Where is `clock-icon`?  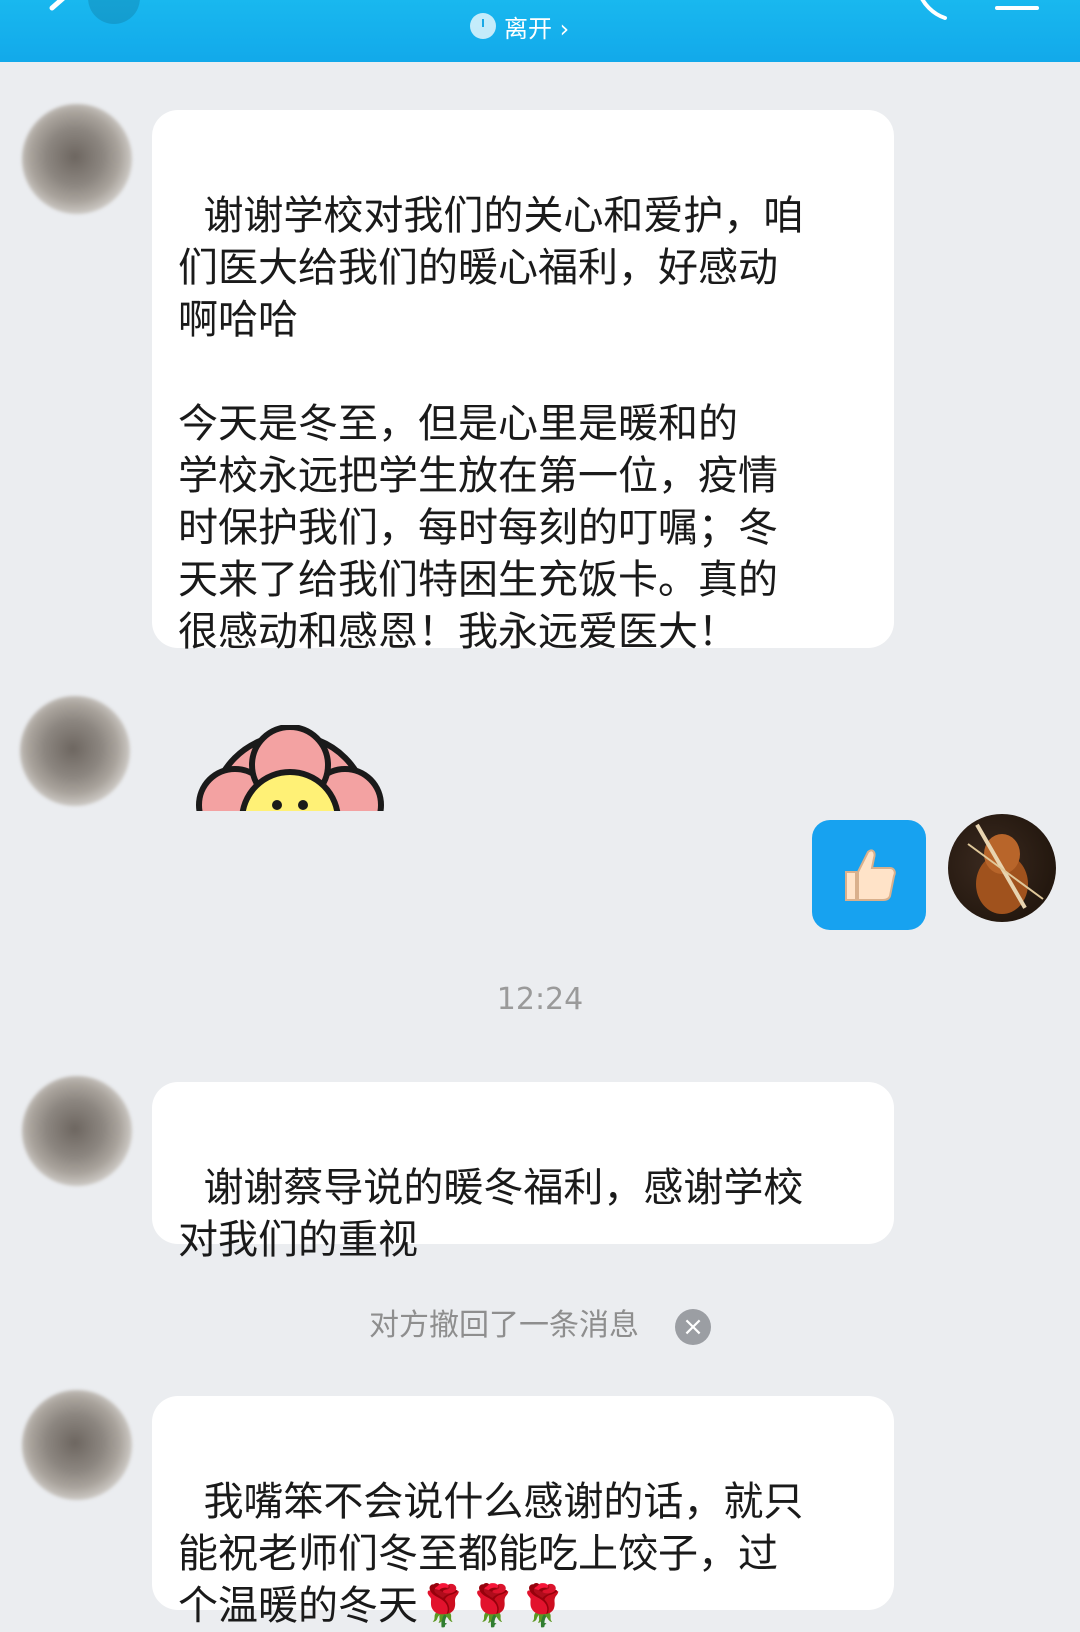
clock-icon is located at coordinates (483, 26).